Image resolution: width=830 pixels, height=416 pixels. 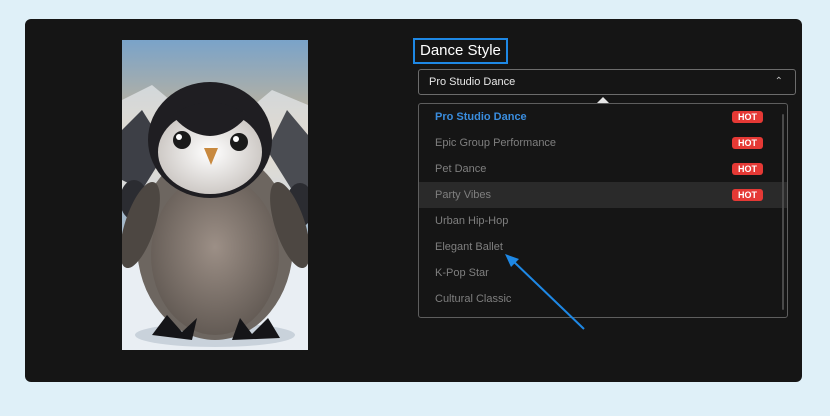 What do you see at coordinates (603, 195) in the screenshot?
I see `option-party-vibes: Party Vibes HOT` at bounding box center [603, 195].